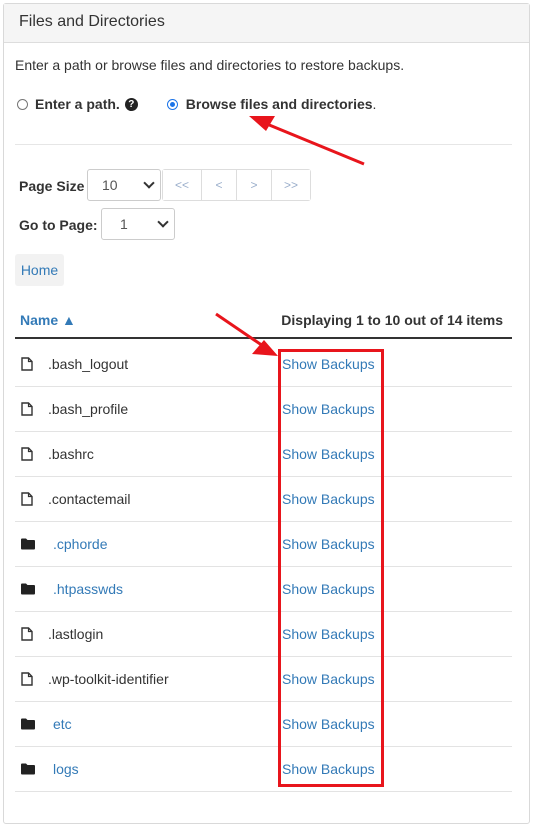  Describe the element at coordinates (374, 104) in the screenshot. I see `browse-label-period: .` at that location.